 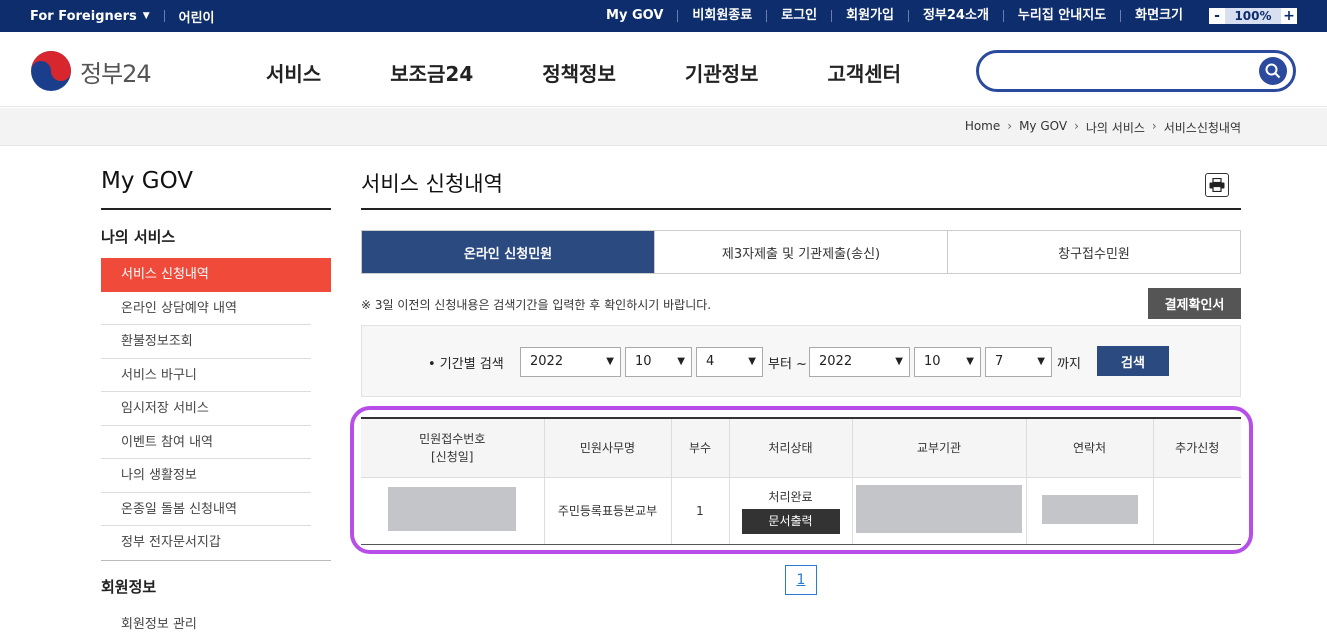 What do you see at coordinates (1196, 448) in the screenshot?
I see `th-additional: 추가신청` at bounding box center [1196, 448].